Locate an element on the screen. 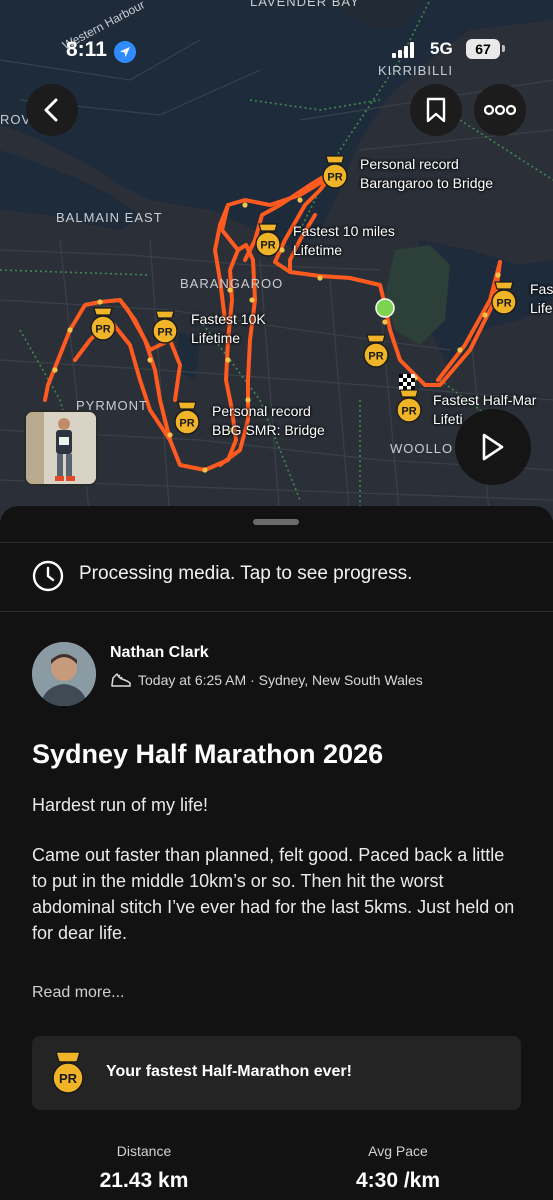  more-dots-icon is located at coordinates (500, 110).